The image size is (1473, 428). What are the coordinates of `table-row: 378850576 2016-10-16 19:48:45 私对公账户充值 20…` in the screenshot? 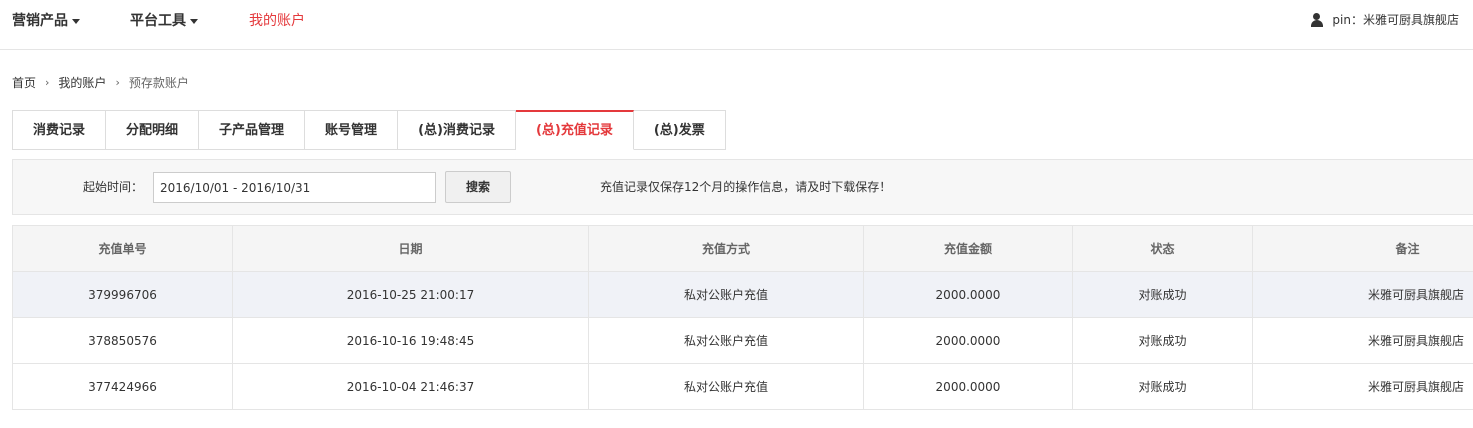 It's located at (742, 340).